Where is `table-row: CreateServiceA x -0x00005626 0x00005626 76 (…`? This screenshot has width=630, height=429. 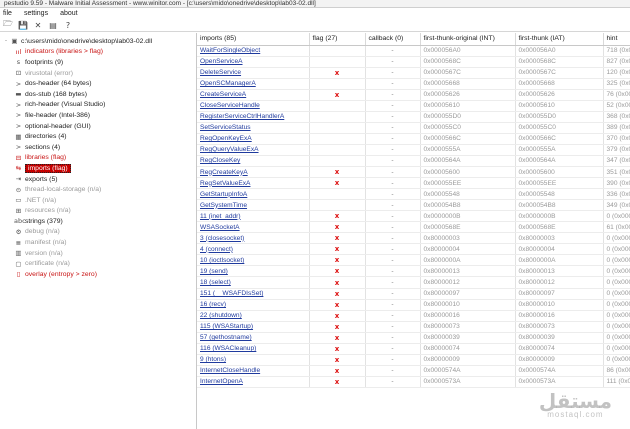
table-row: CreateServiceA x -0x00005626 0x00005626 76 (… is located at coordinates (413, 95).